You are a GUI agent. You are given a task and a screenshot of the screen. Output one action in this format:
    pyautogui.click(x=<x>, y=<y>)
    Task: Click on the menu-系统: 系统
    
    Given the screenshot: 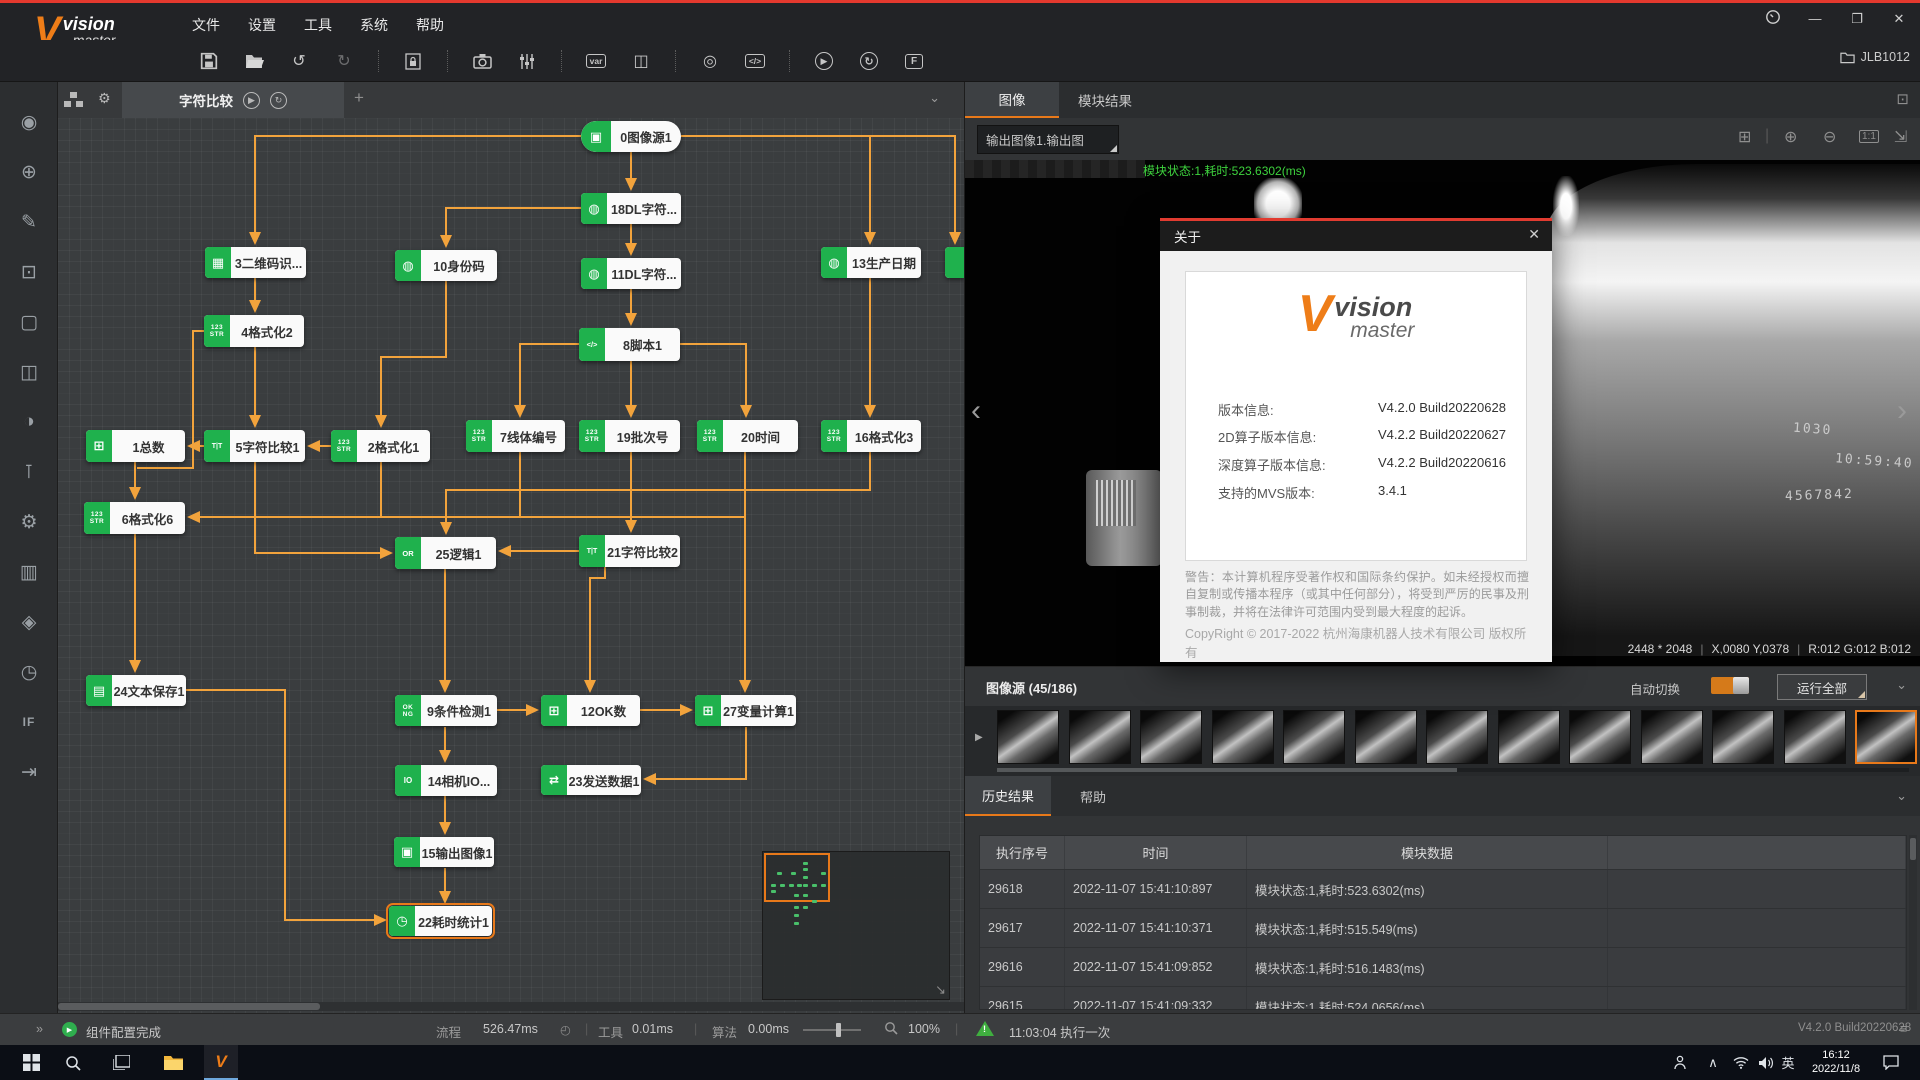 What is the action you would take?
    pyautogui.click(x=374, y=25)
    